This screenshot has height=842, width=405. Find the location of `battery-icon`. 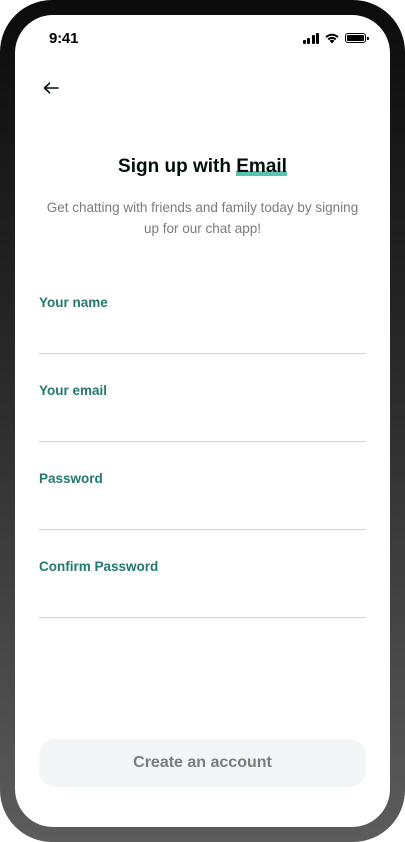

battery-icon is located at coordinates (357, 38).